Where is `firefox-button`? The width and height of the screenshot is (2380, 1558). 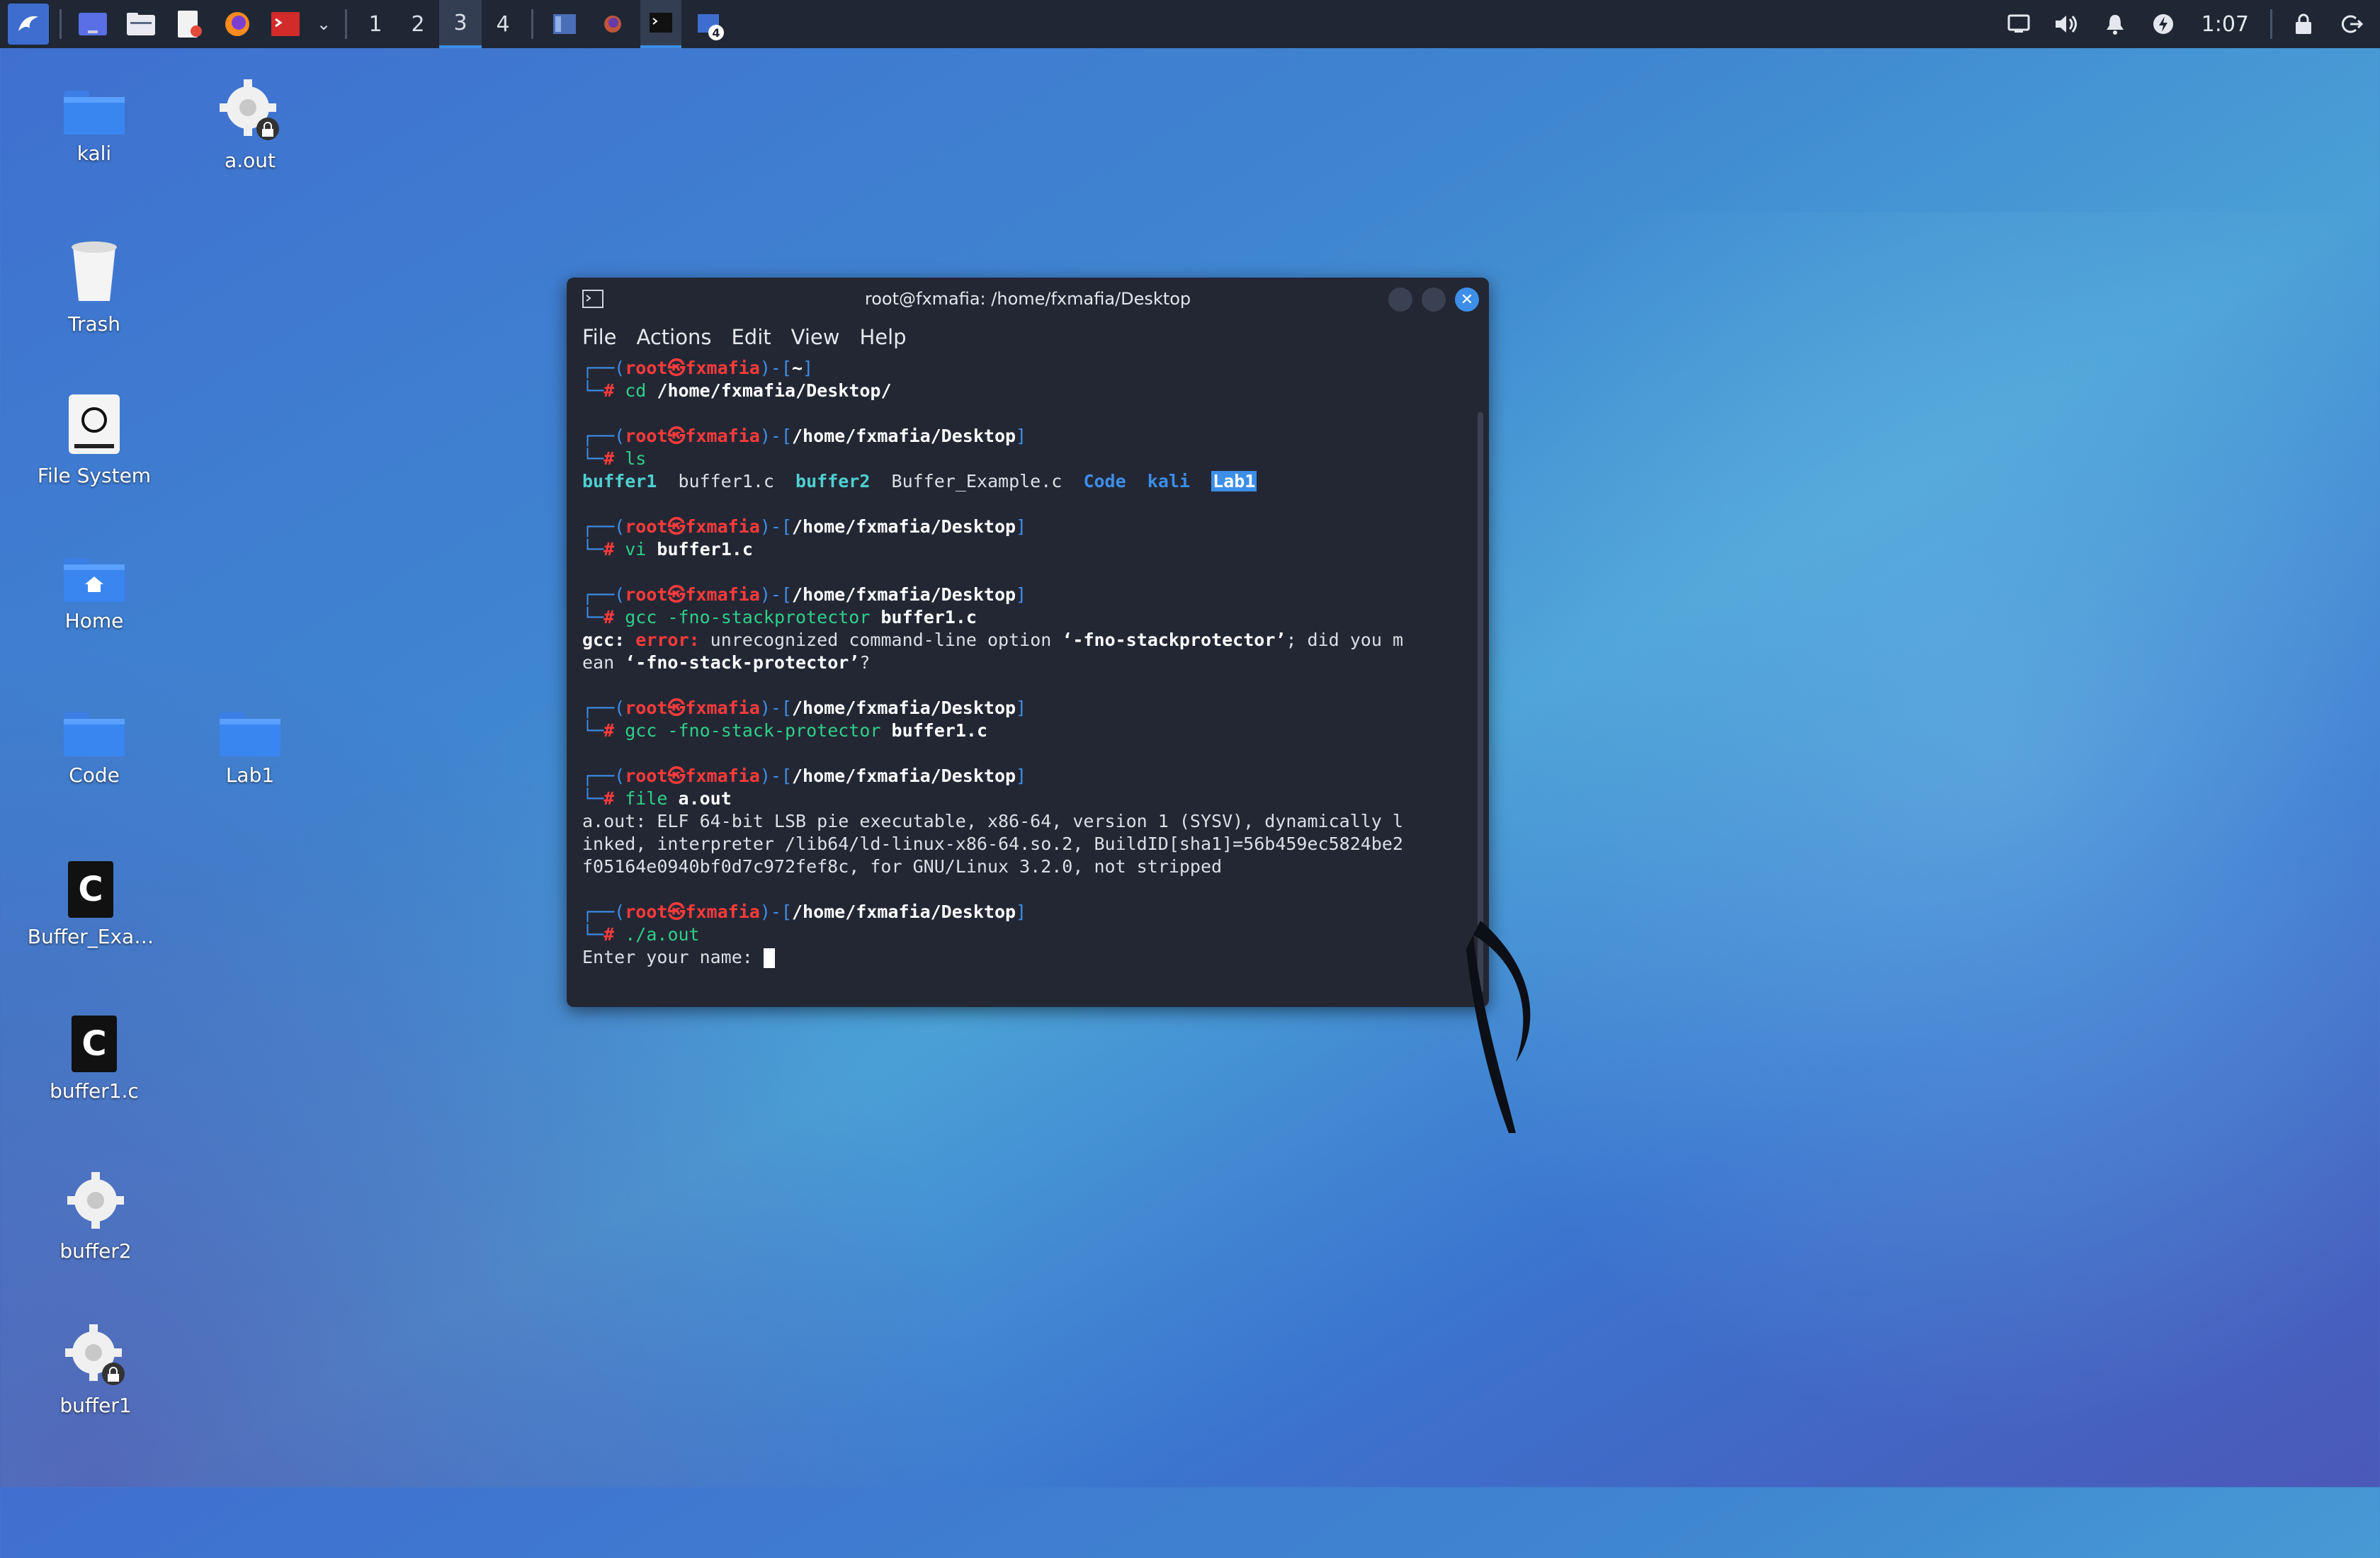
firefox-button is located at coordinates (238, 24).